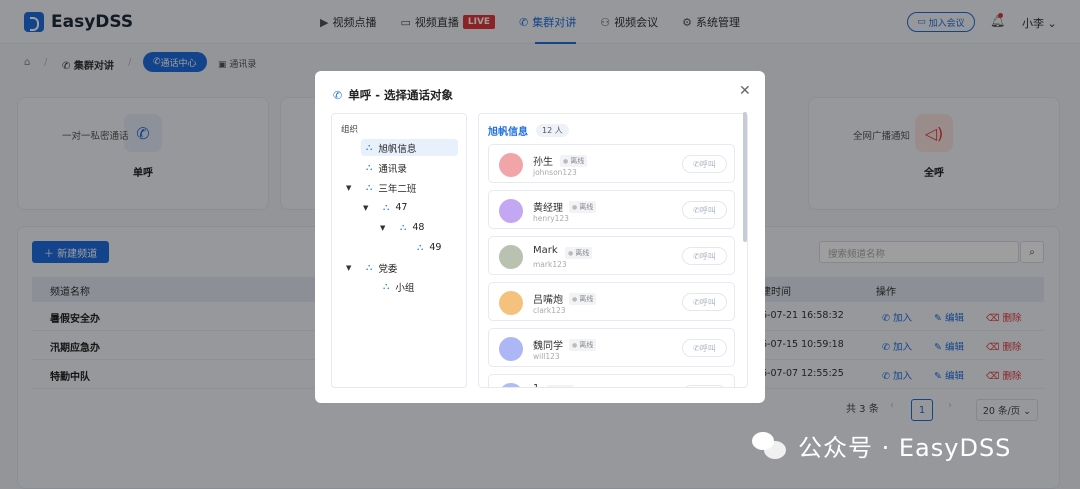 The height and width of the screenshot is (489, 1080). I want to click on contact-name: 黄经理, so click(548, 208).